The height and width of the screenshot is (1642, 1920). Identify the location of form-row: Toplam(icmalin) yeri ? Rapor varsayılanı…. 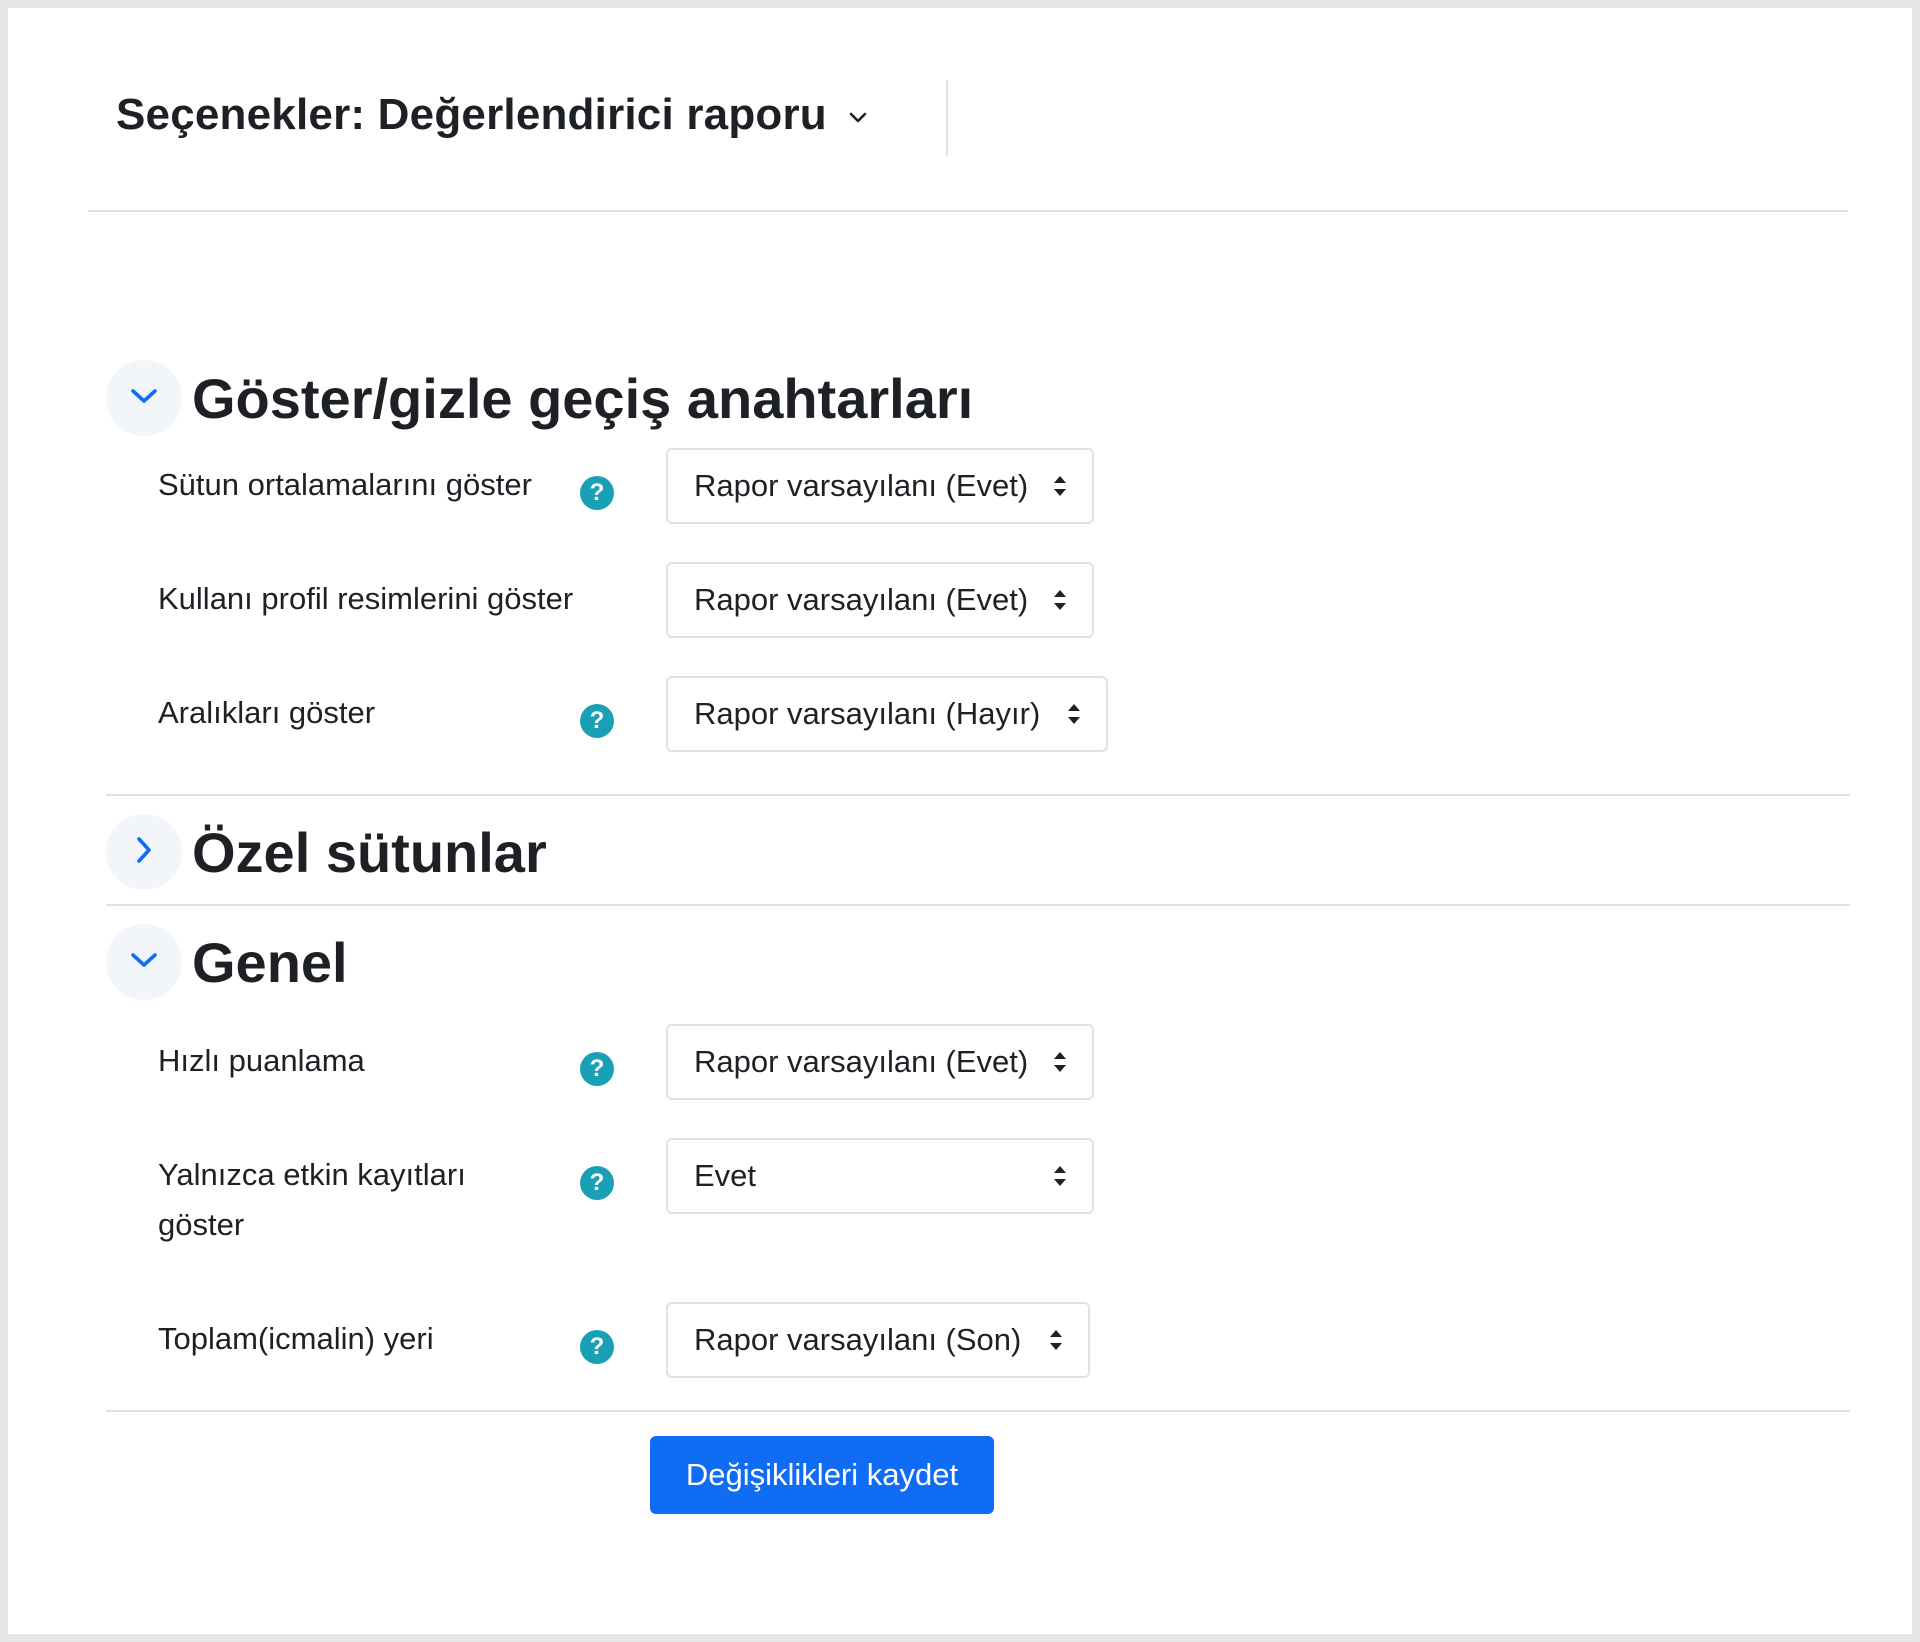
(978, 1348).